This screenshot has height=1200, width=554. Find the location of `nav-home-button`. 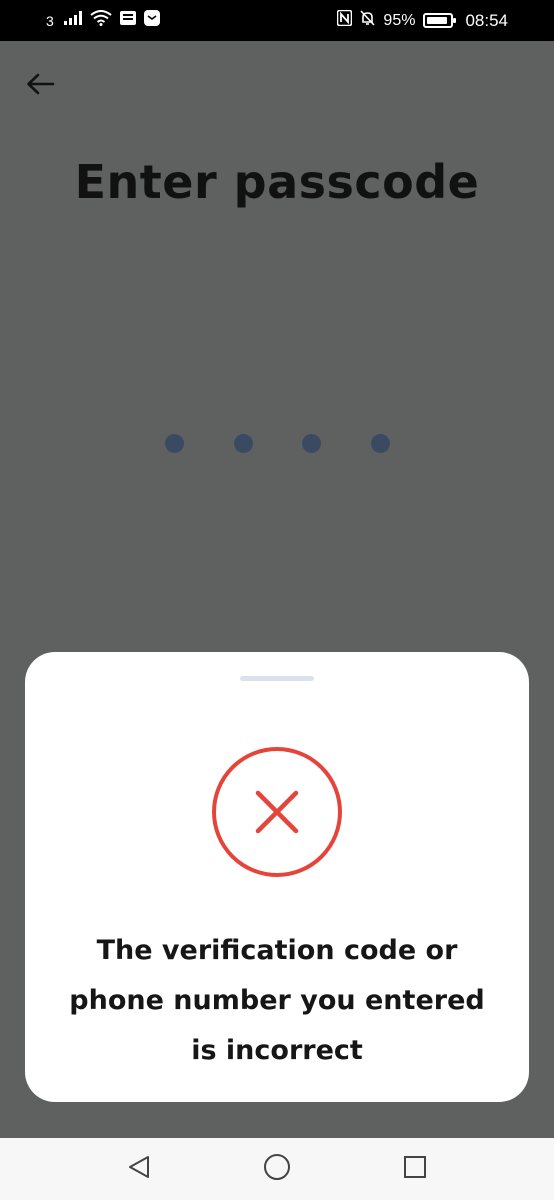

nav-home-button is located at coordinates (277, 1169).